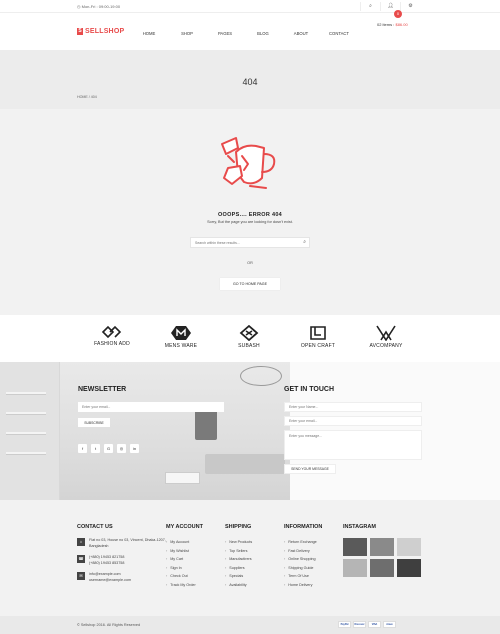 This screenshot has width=500, height=634. I want to click on nav-about: ABOUT, so click(301, 33).